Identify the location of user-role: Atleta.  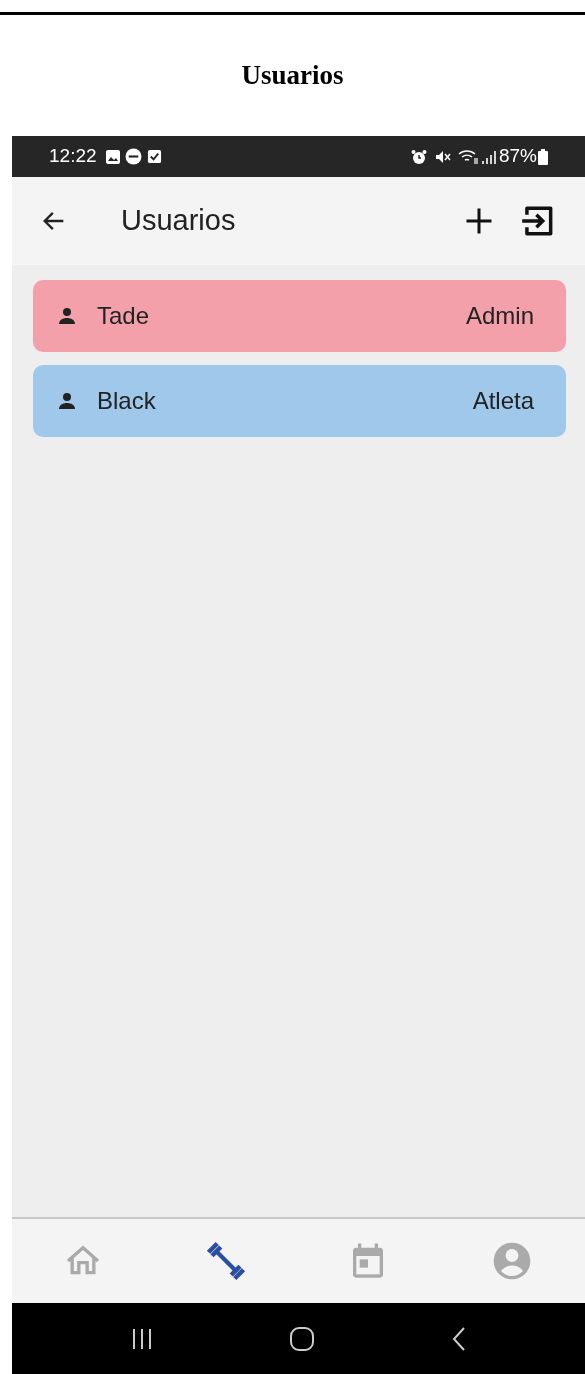
(503, 401).